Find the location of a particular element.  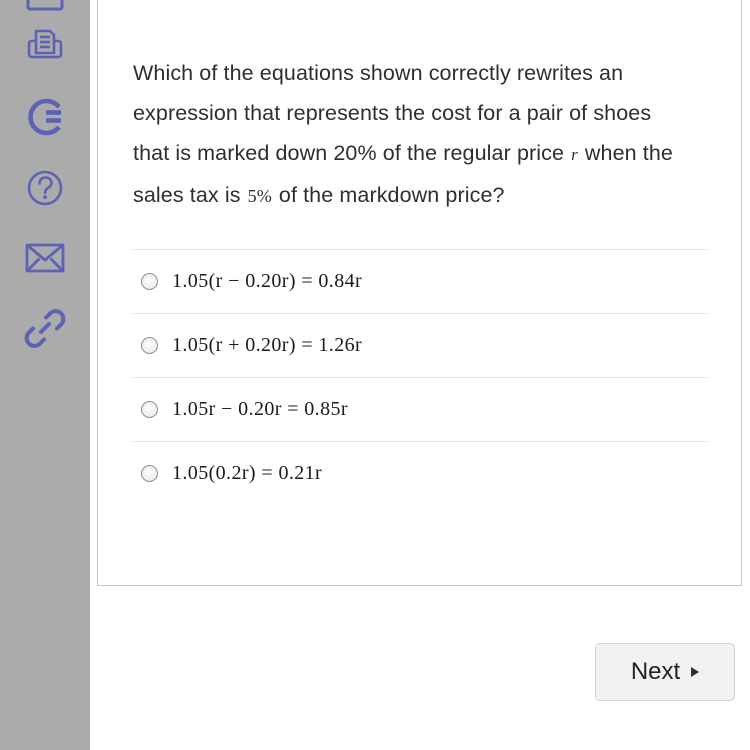

link-icon is located at coordinates (45, 328).